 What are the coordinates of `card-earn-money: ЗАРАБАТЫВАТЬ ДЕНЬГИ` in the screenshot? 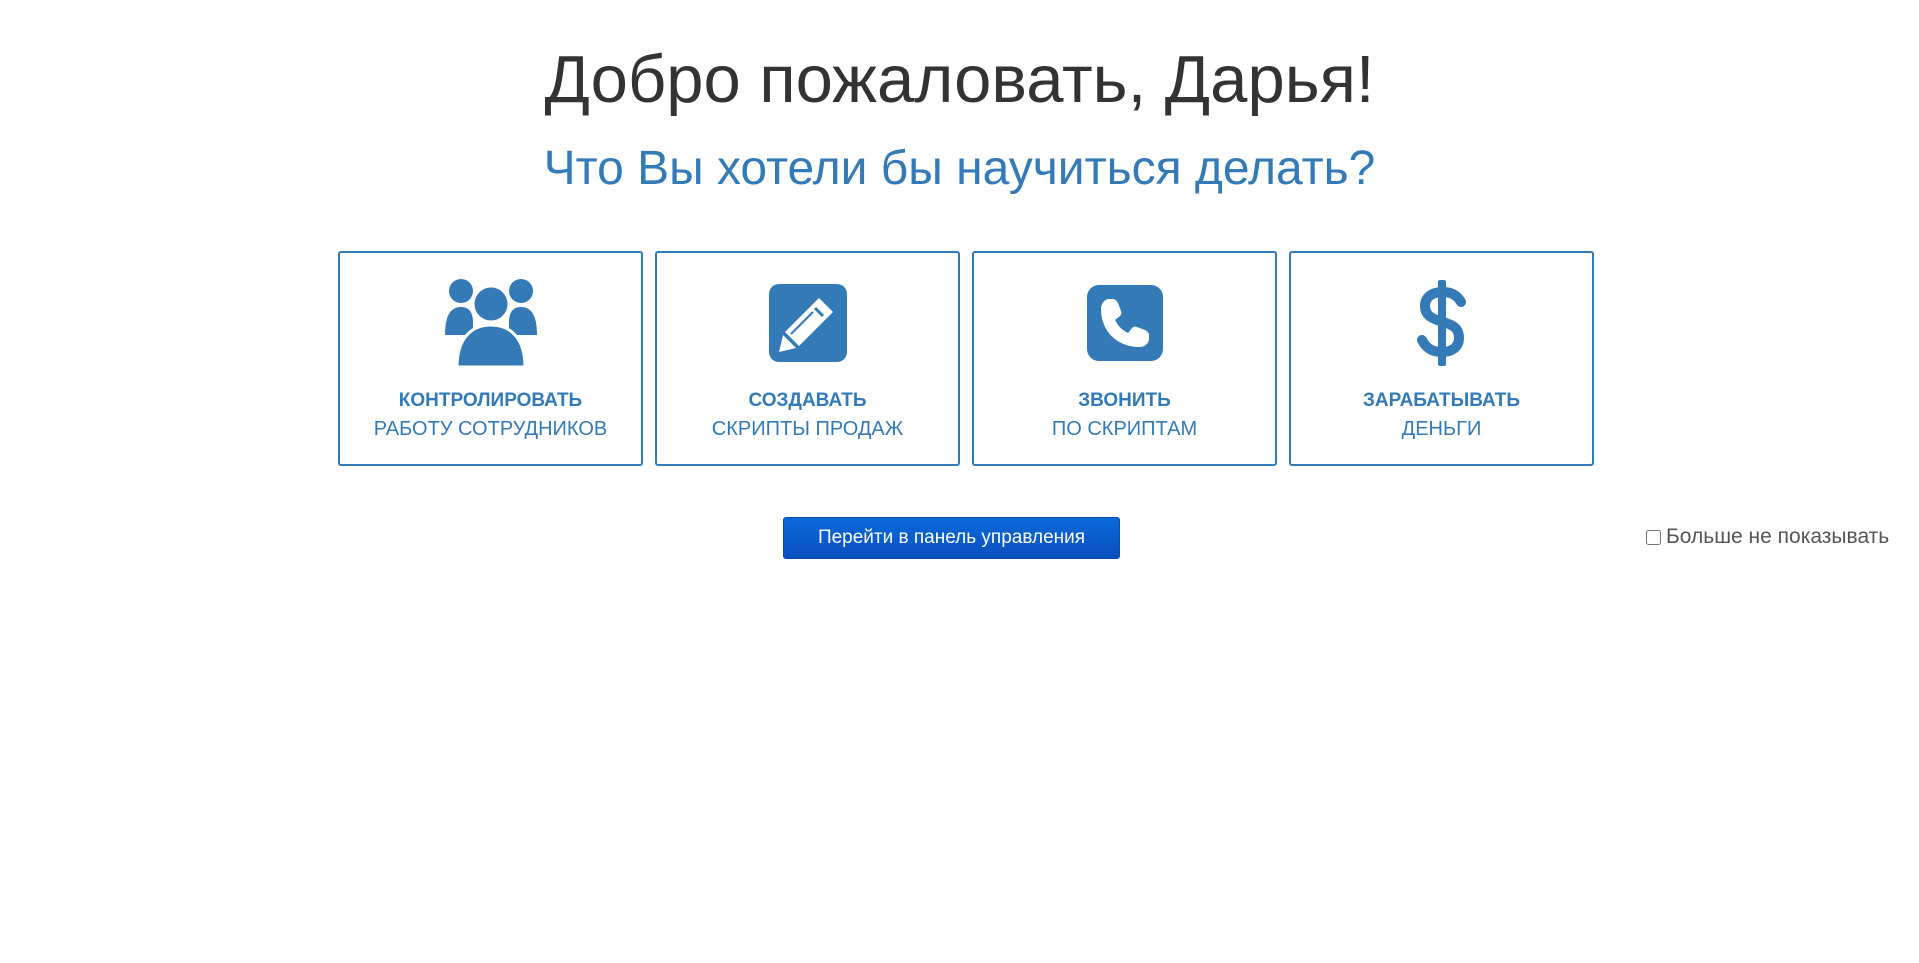 It's located at (1441, 358).